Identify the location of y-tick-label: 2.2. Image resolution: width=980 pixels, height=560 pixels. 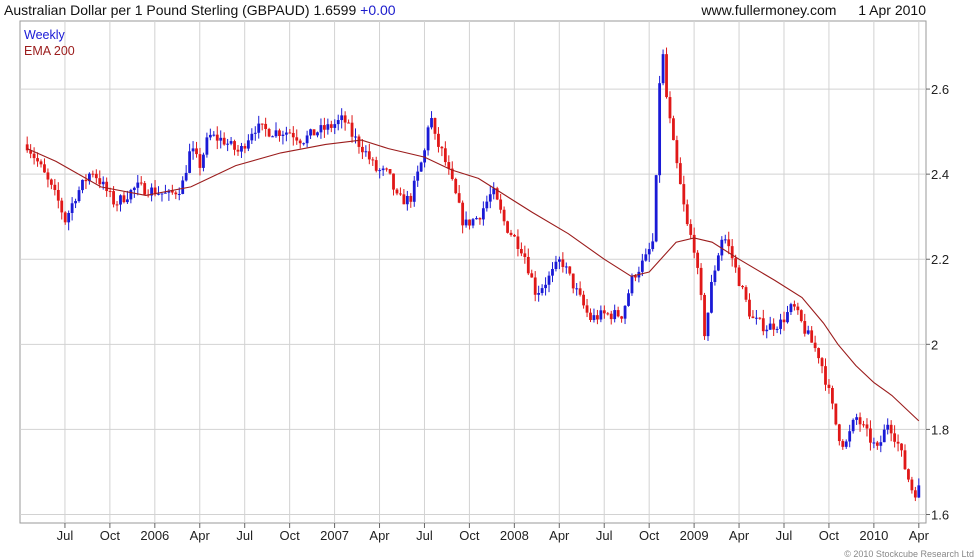
(940, 259).